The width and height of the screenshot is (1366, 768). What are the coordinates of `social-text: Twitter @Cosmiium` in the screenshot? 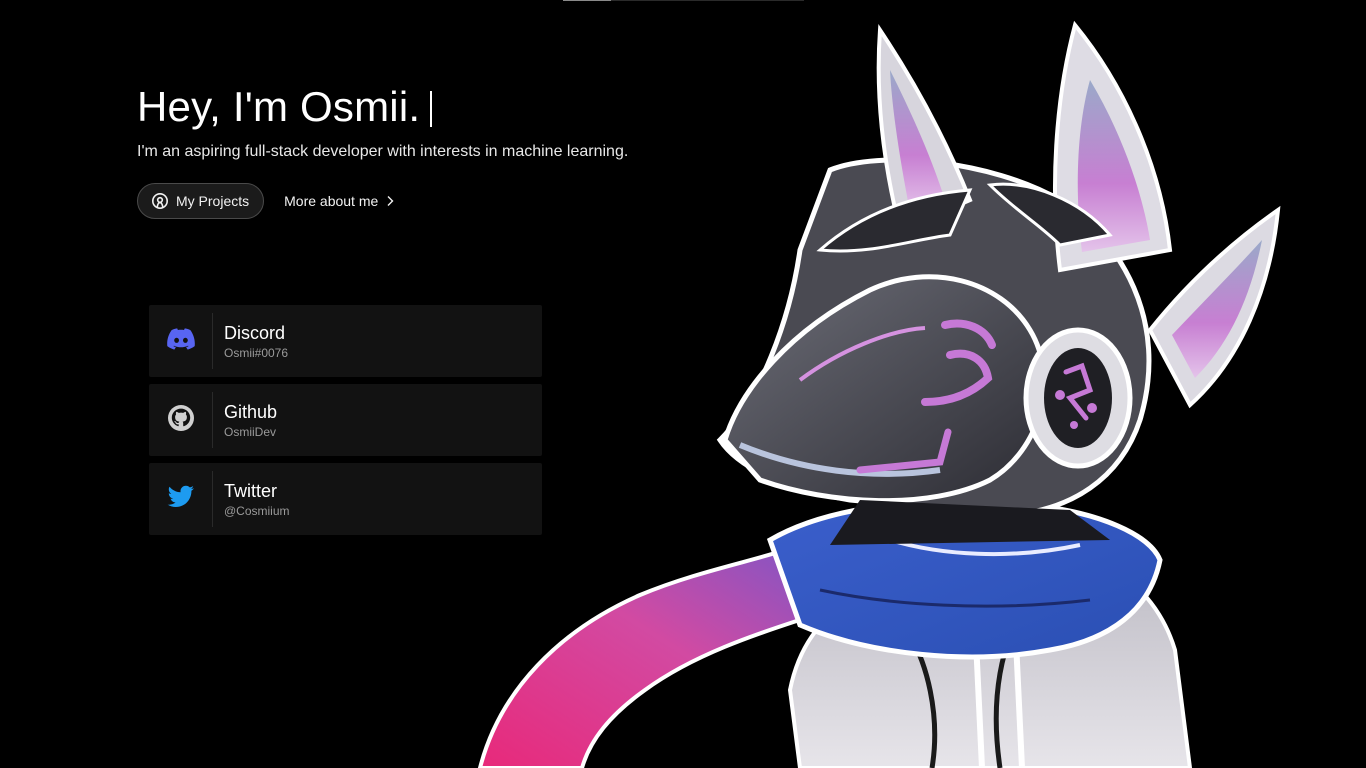 It's located at (251, 499).